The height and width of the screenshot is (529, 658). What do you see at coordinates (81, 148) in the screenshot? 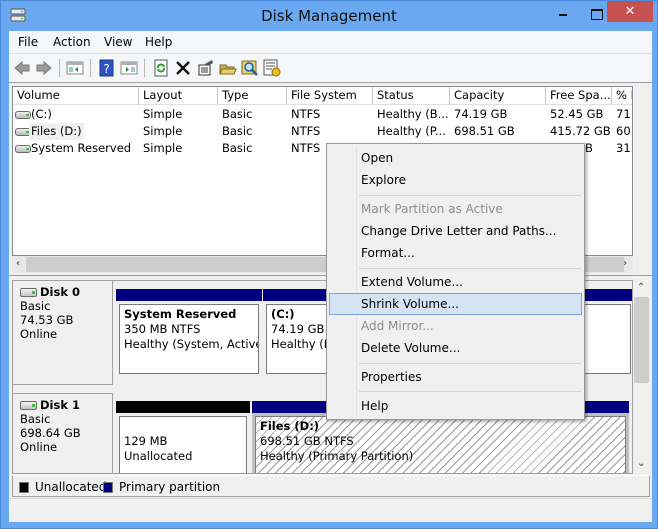
I see `cell-volume: System Reserved` at bounding box center [81, 148].